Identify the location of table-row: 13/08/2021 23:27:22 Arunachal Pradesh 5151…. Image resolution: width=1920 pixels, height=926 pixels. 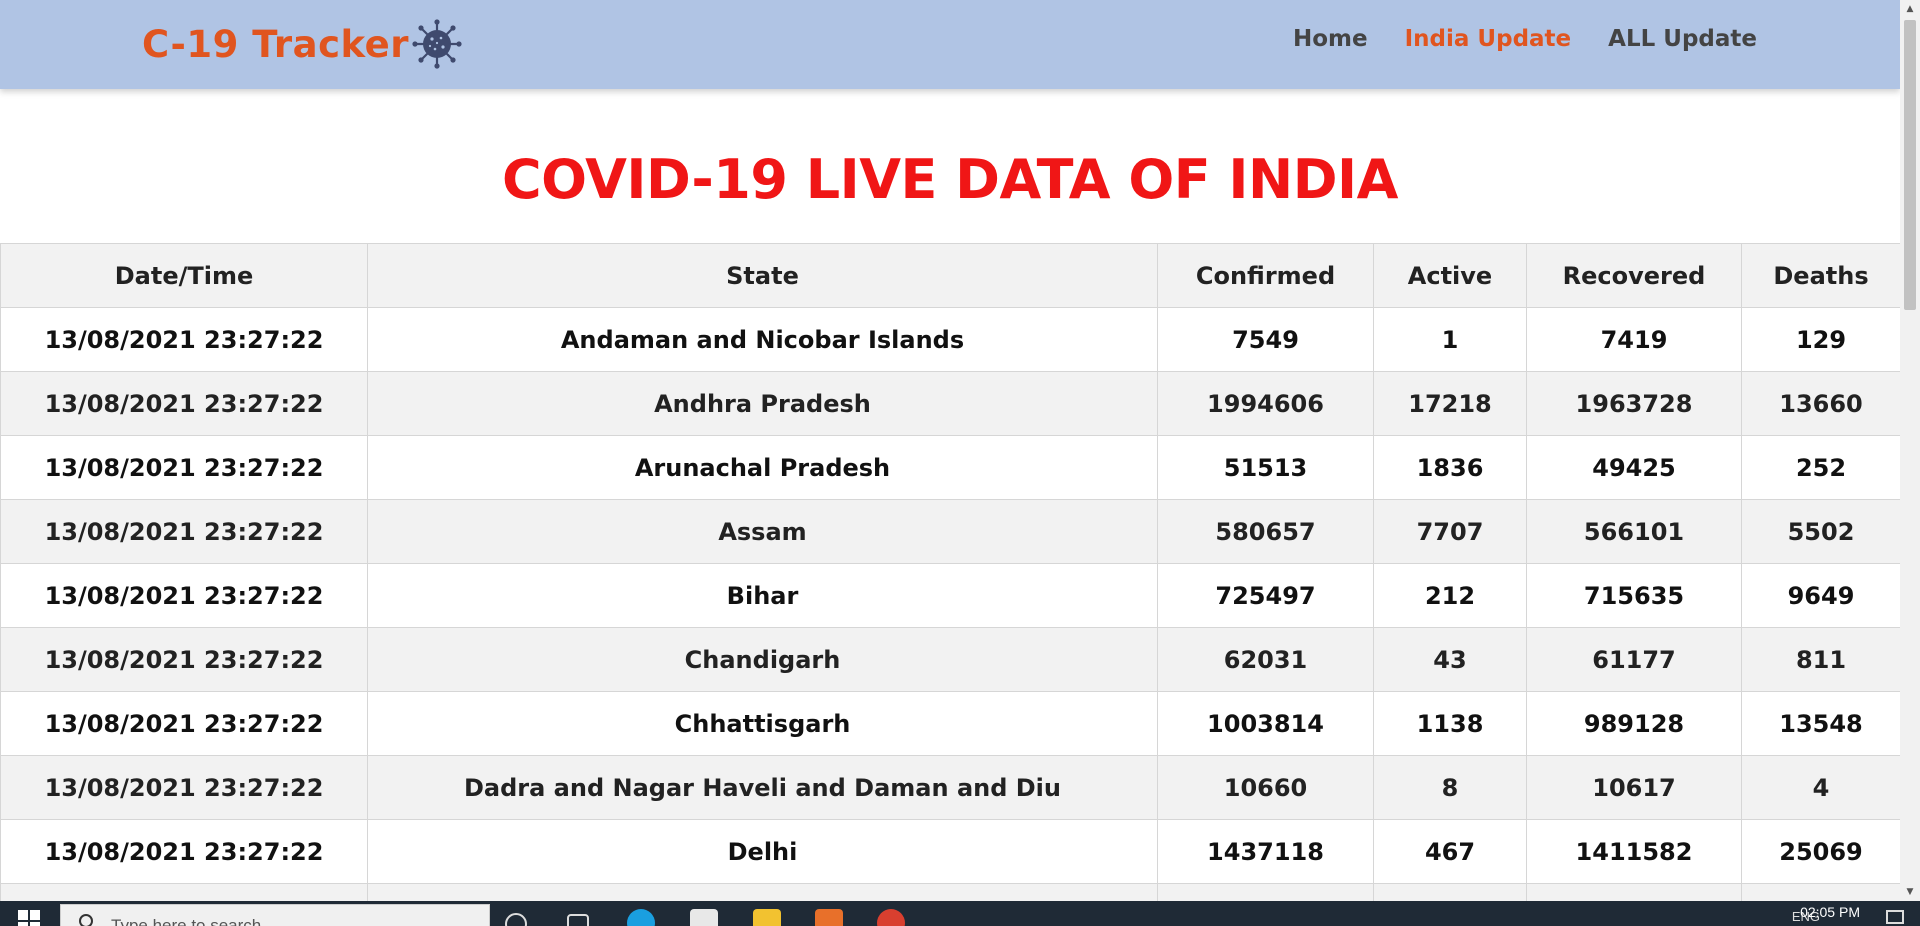
(950, 467).